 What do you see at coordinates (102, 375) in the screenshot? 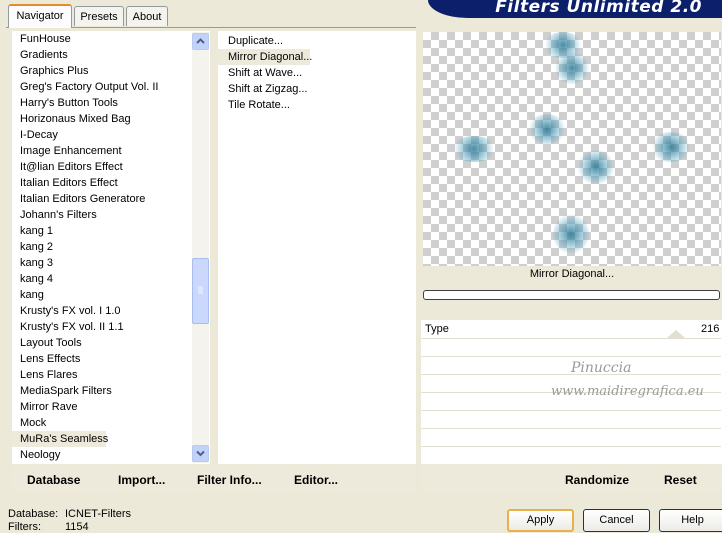
I see `category-item: Lens Flares` at bounding box center [102, 375].